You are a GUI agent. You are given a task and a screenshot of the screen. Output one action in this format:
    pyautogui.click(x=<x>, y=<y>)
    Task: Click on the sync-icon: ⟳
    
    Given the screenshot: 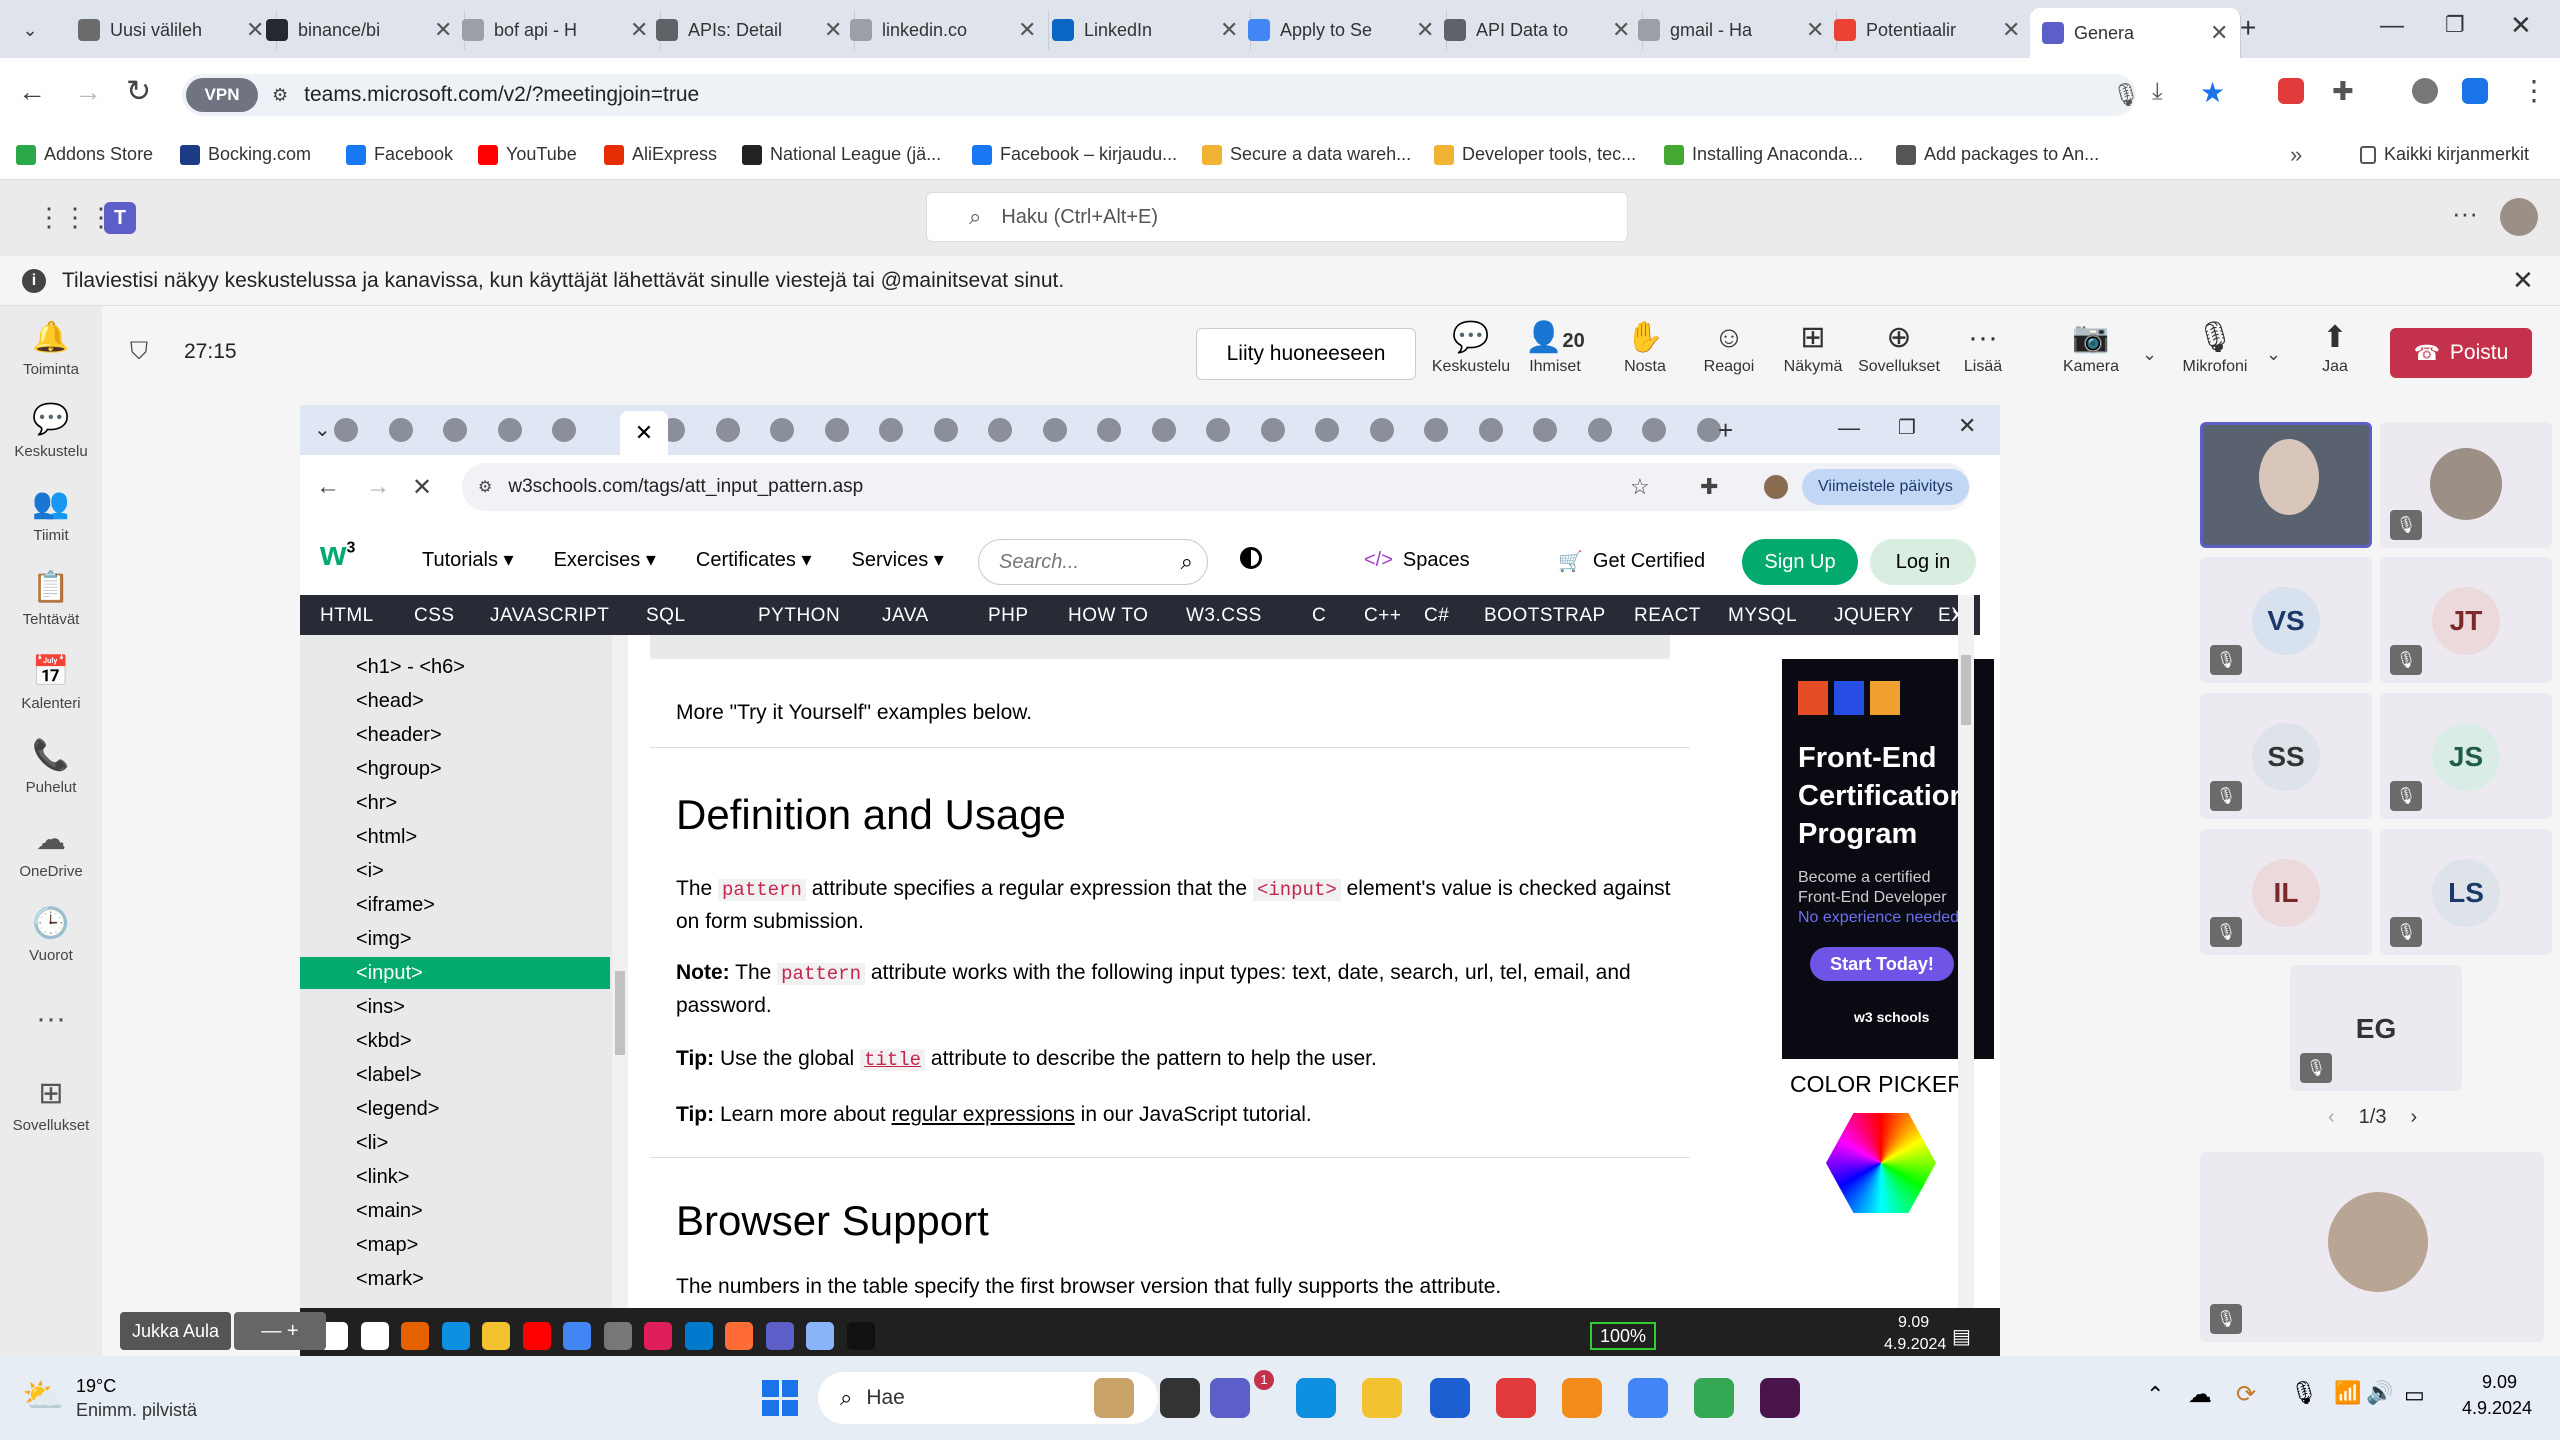 What is the action you would take?
    pyautogui.click(x=2246, y=1394)
    